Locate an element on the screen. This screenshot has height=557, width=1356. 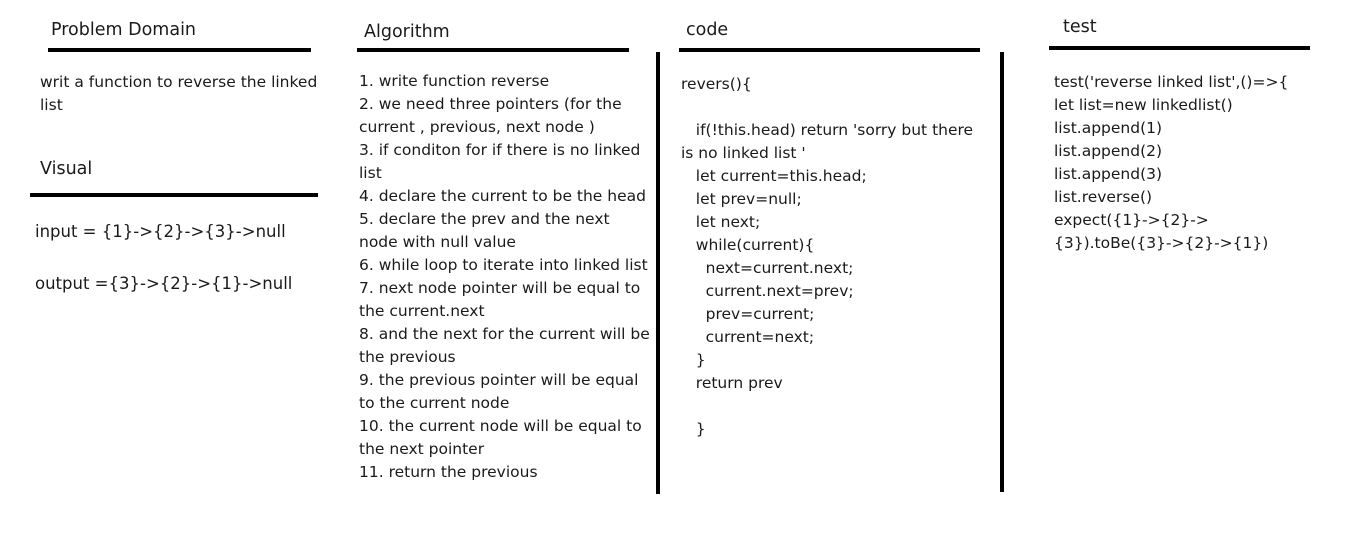
code-line: current.next=prev; is located at coordinates (767, 291).